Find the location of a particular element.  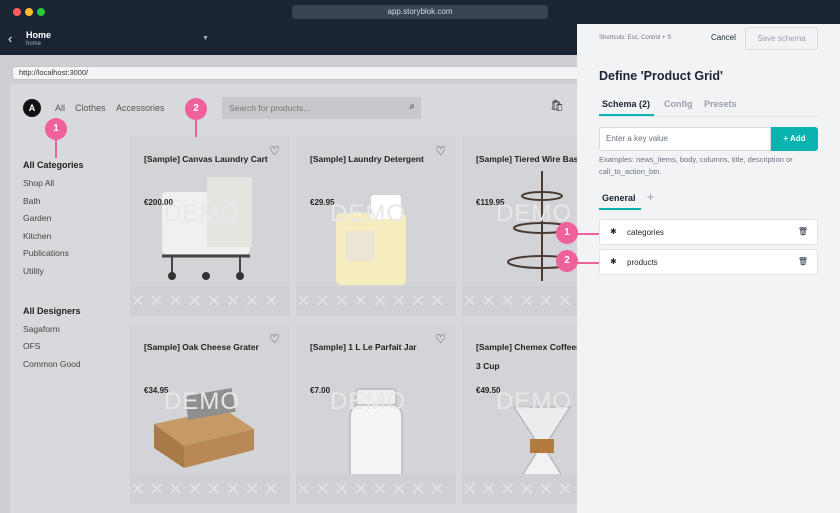

window-titlebar: app.storyblok.com is located at coordinates (420, 12).